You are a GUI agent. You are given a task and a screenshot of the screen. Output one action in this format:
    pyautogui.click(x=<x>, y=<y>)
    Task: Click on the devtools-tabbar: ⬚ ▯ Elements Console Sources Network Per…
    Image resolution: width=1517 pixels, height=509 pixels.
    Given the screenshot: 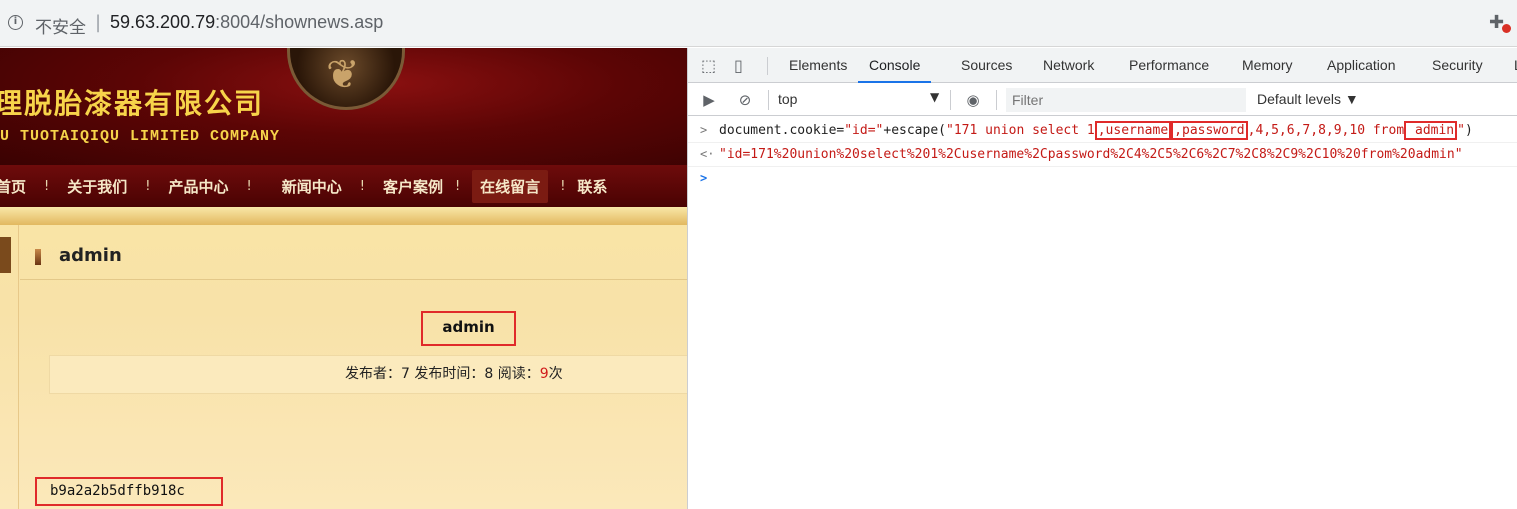 What is the action you would take?
    pyautogui.click(x=1102, y=65)
    